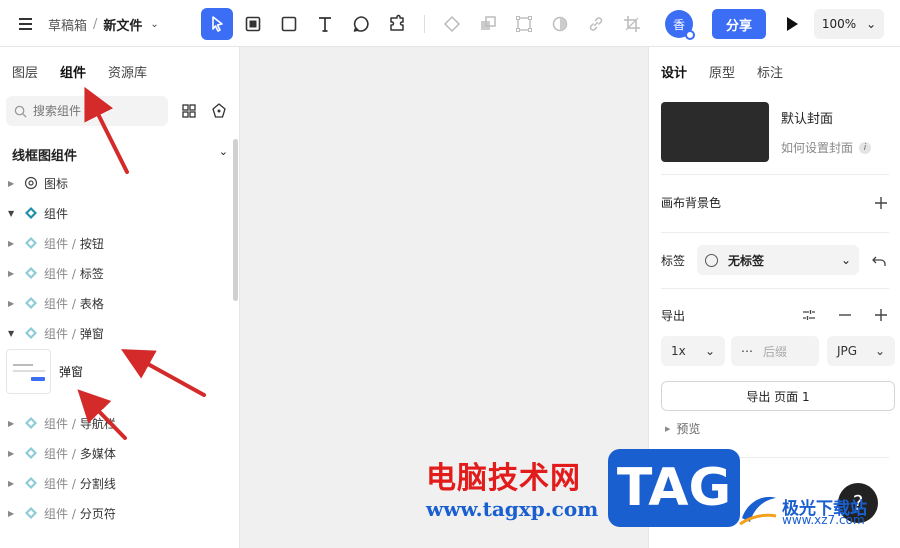 This screenshot has height=548, width=900. I want to click on scale-select: 1x ⌄, so click(693, 351).